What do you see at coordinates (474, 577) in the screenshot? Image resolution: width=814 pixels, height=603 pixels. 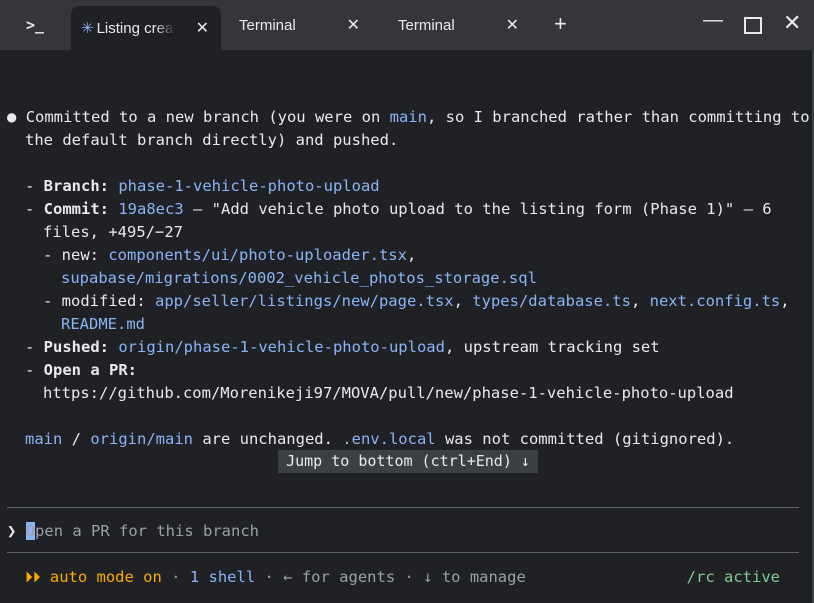 I see `manage-hint: ↓ to manage` at bounding box center [474, 577].